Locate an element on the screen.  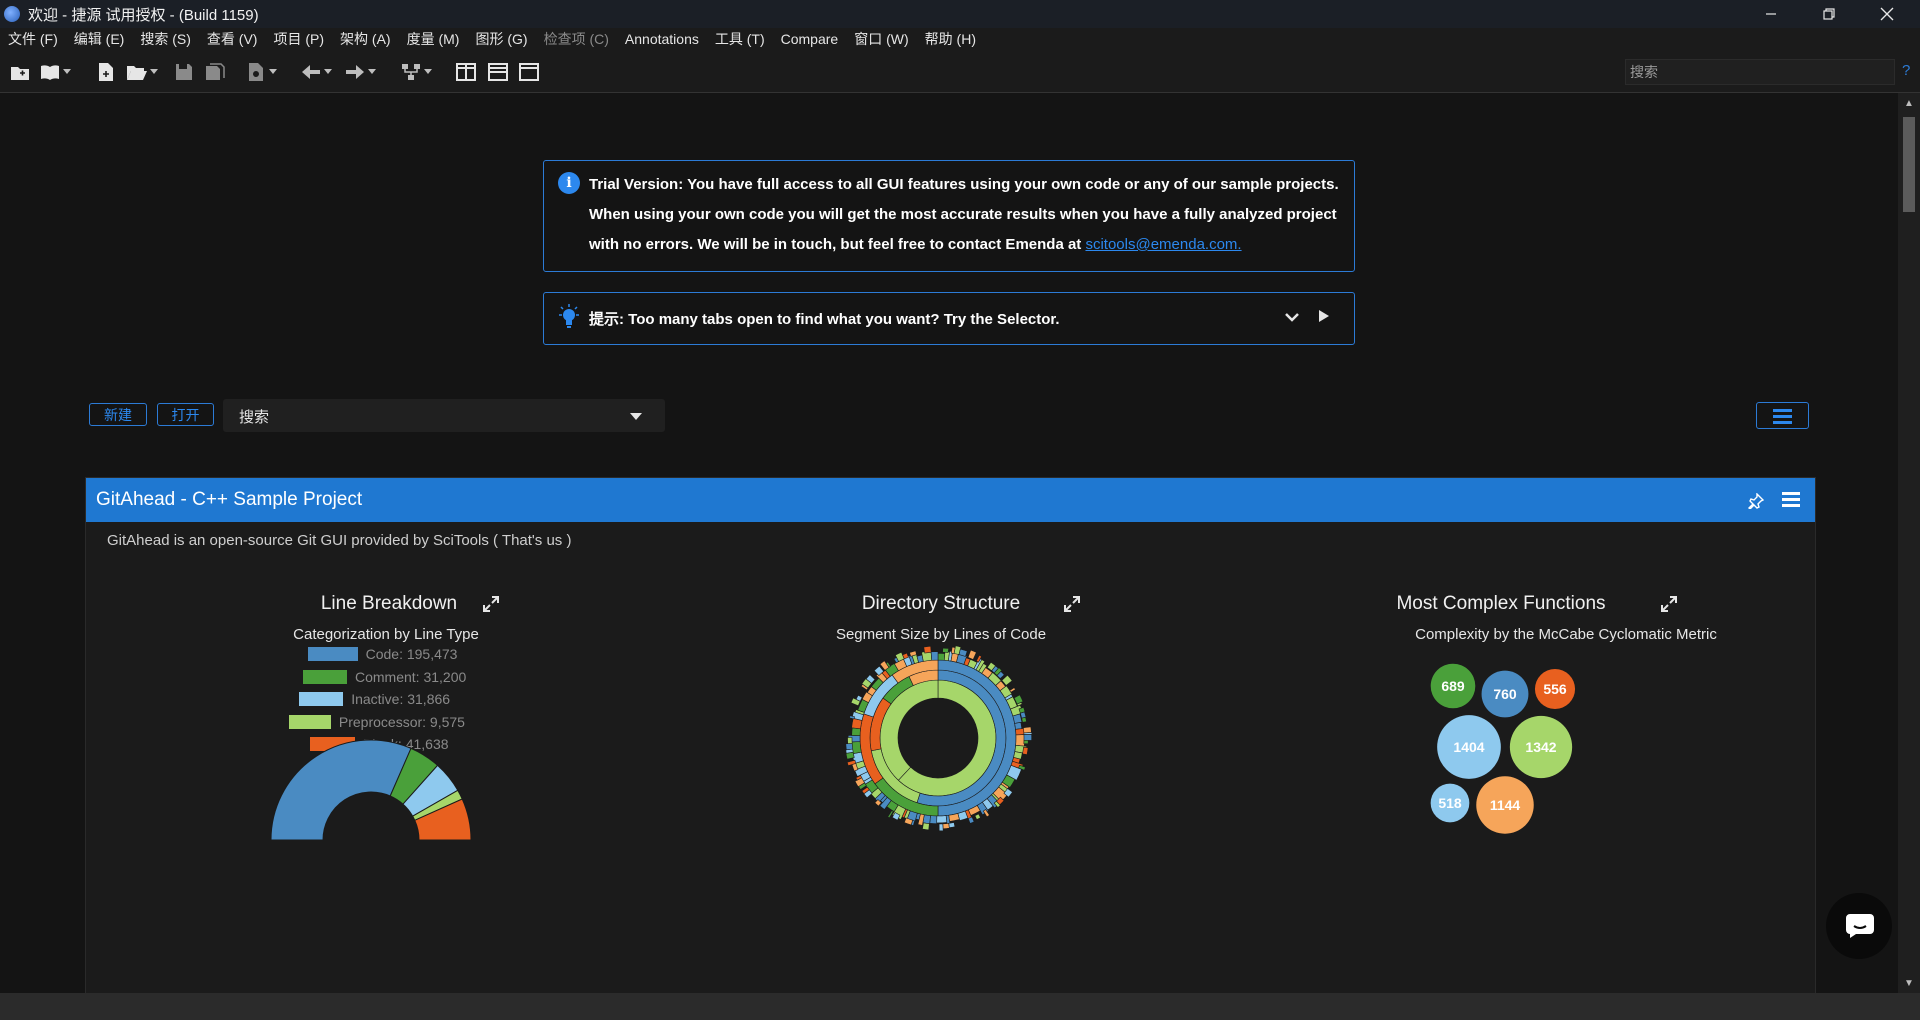
forward-button is located at coordinates (360, 72).